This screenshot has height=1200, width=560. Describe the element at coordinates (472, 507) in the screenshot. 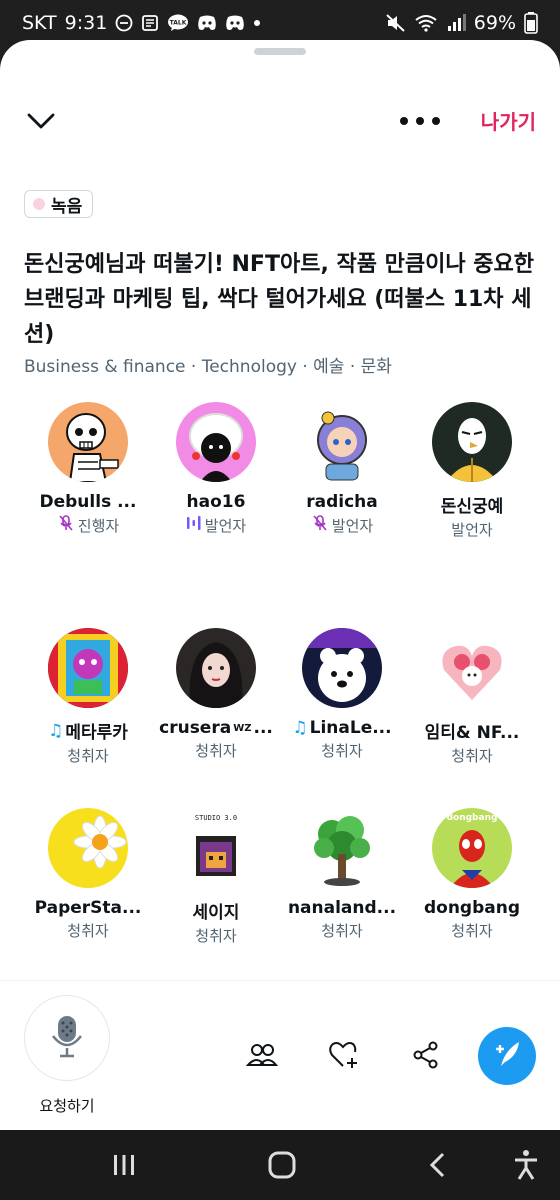

I see `participant-name: 돈신궁예` at that location.